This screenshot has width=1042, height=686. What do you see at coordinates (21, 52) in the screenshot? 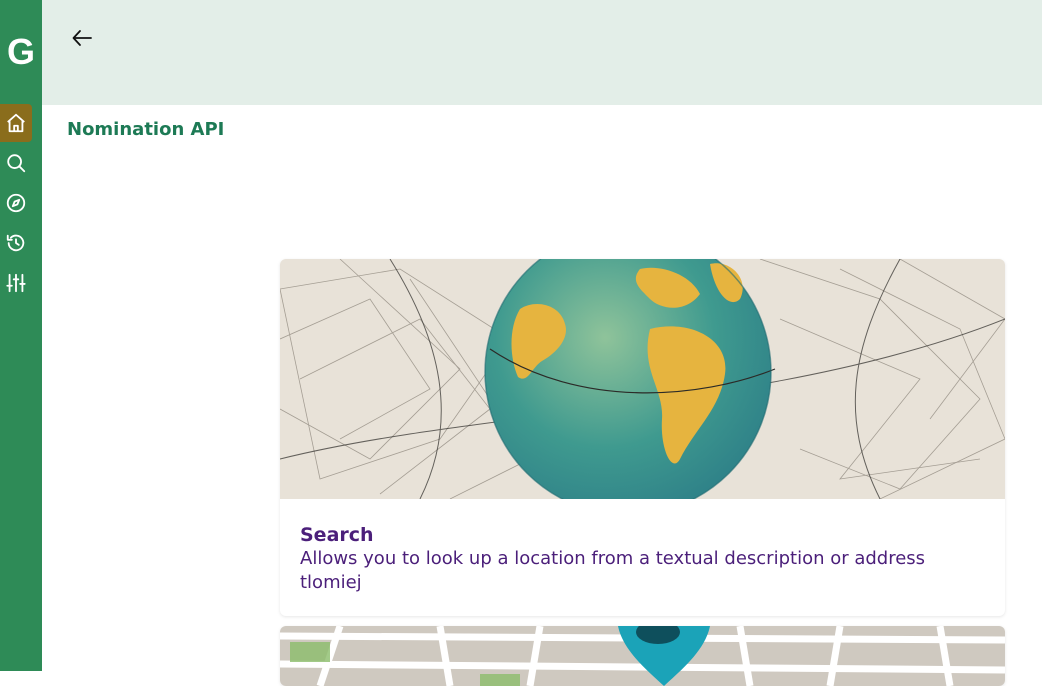
I see `app-logo: G` at bounding box center [21, 52].